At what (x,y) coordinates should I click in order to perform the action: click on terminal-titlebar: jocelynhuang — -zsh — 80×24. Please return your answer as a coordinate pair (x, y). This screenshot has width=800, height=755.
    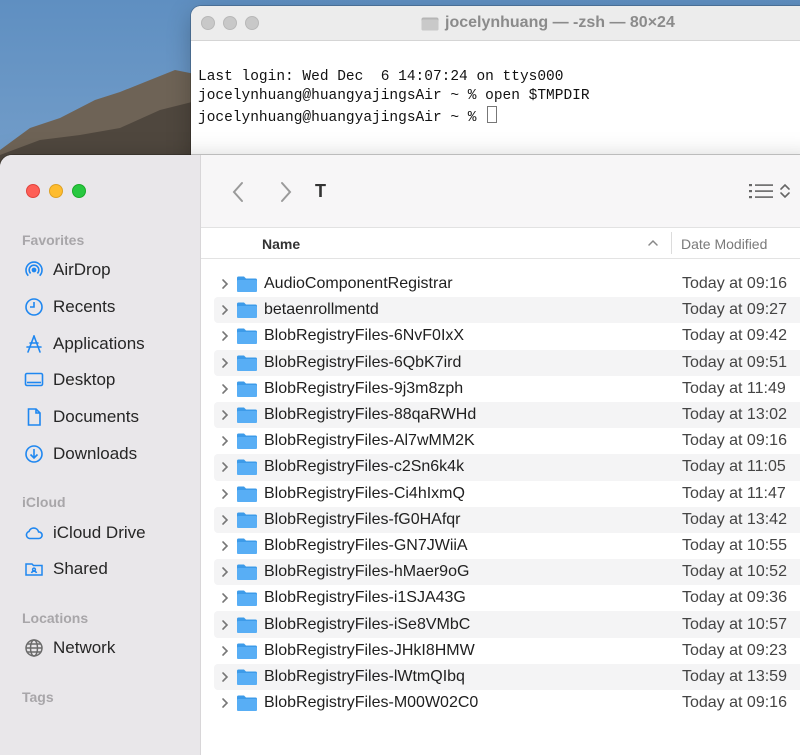
    Looking at the image, I should click on (495, 23).